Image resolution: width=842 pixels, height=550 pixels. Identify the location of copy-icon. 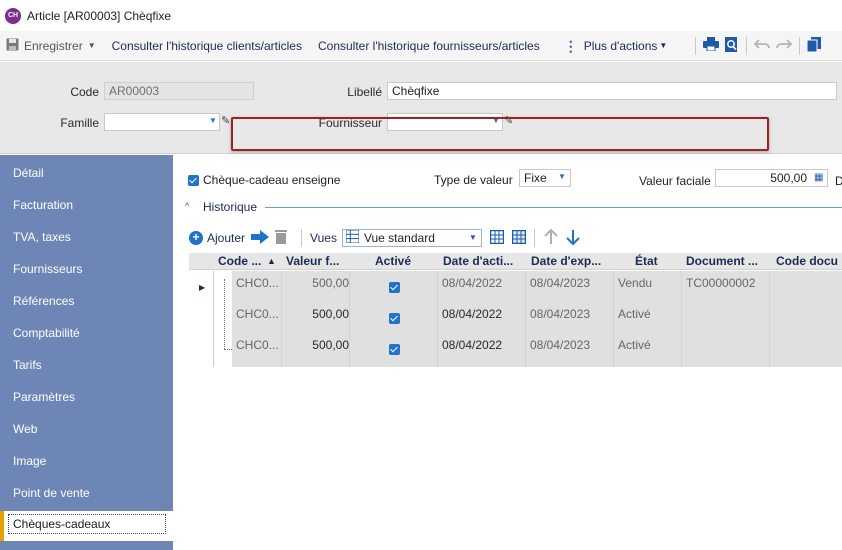
(814, 45).